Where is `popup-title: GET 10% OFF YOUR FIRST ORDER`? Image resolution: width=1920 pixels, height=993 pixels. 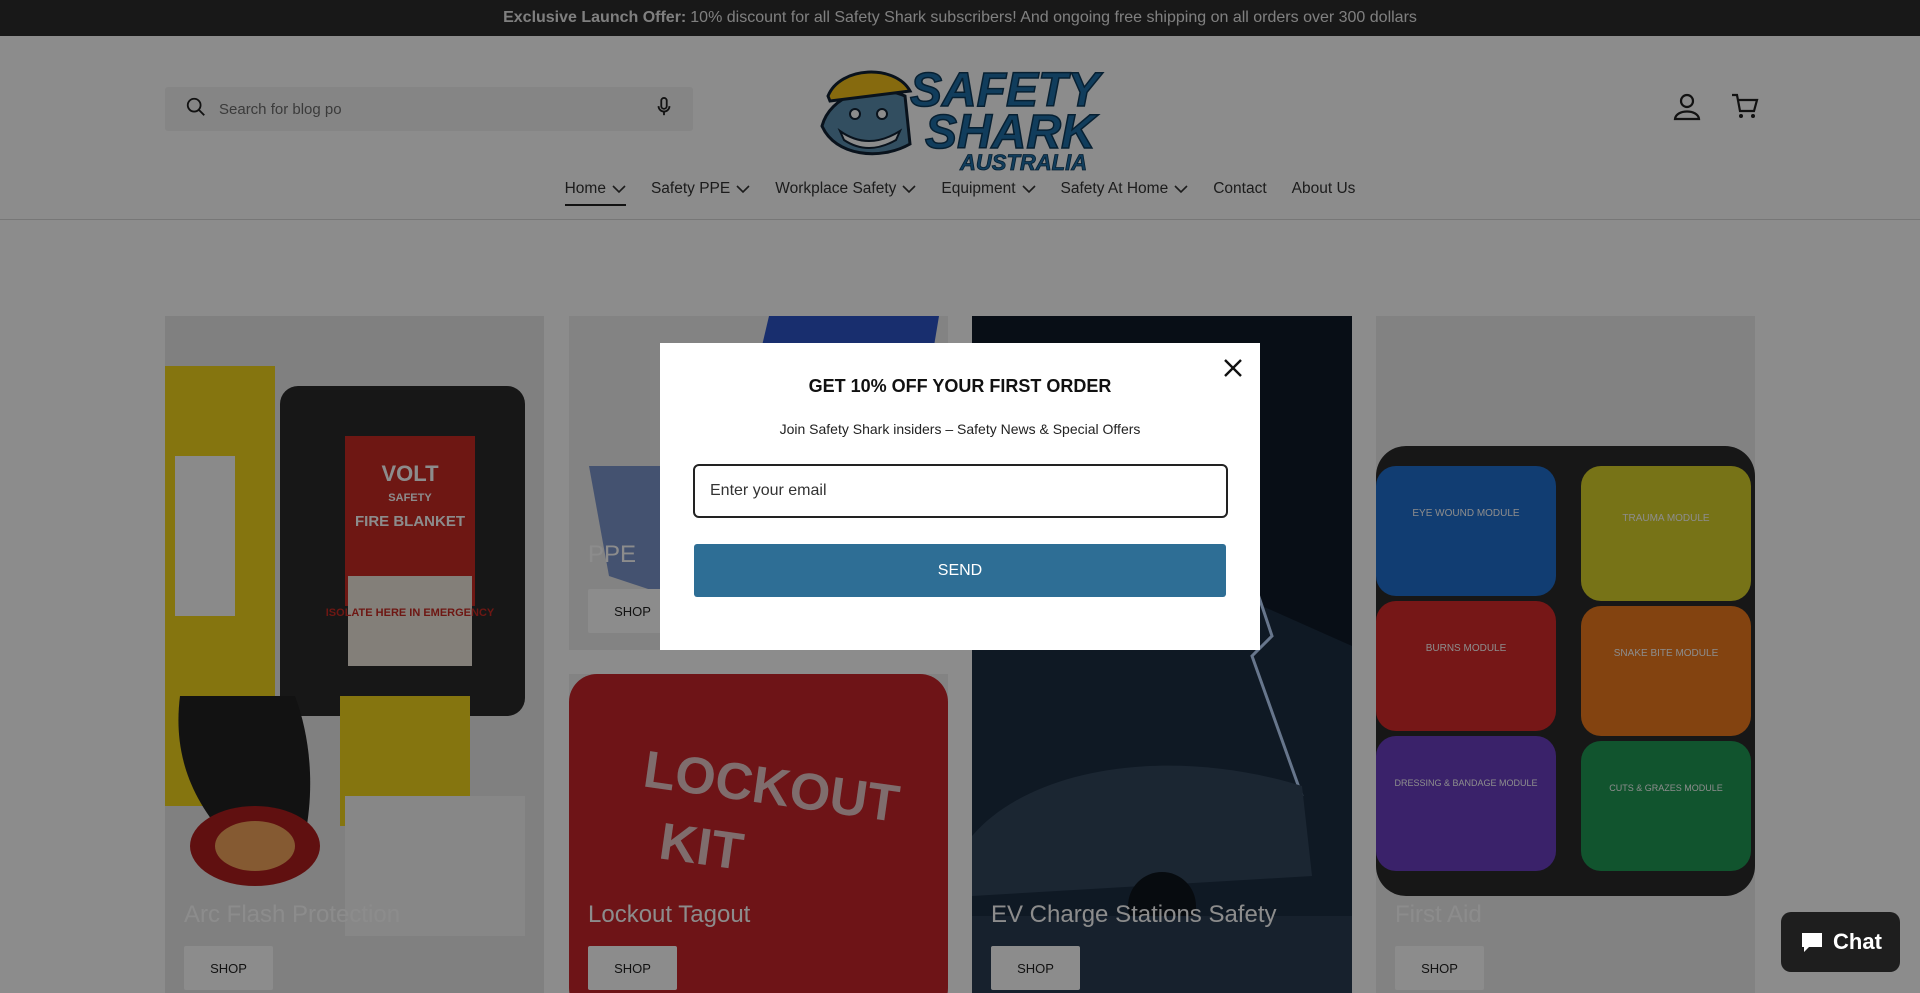 popup-title: GET 10% OFF YOUR FIRST ORDER is located at coordinates (960, 386).